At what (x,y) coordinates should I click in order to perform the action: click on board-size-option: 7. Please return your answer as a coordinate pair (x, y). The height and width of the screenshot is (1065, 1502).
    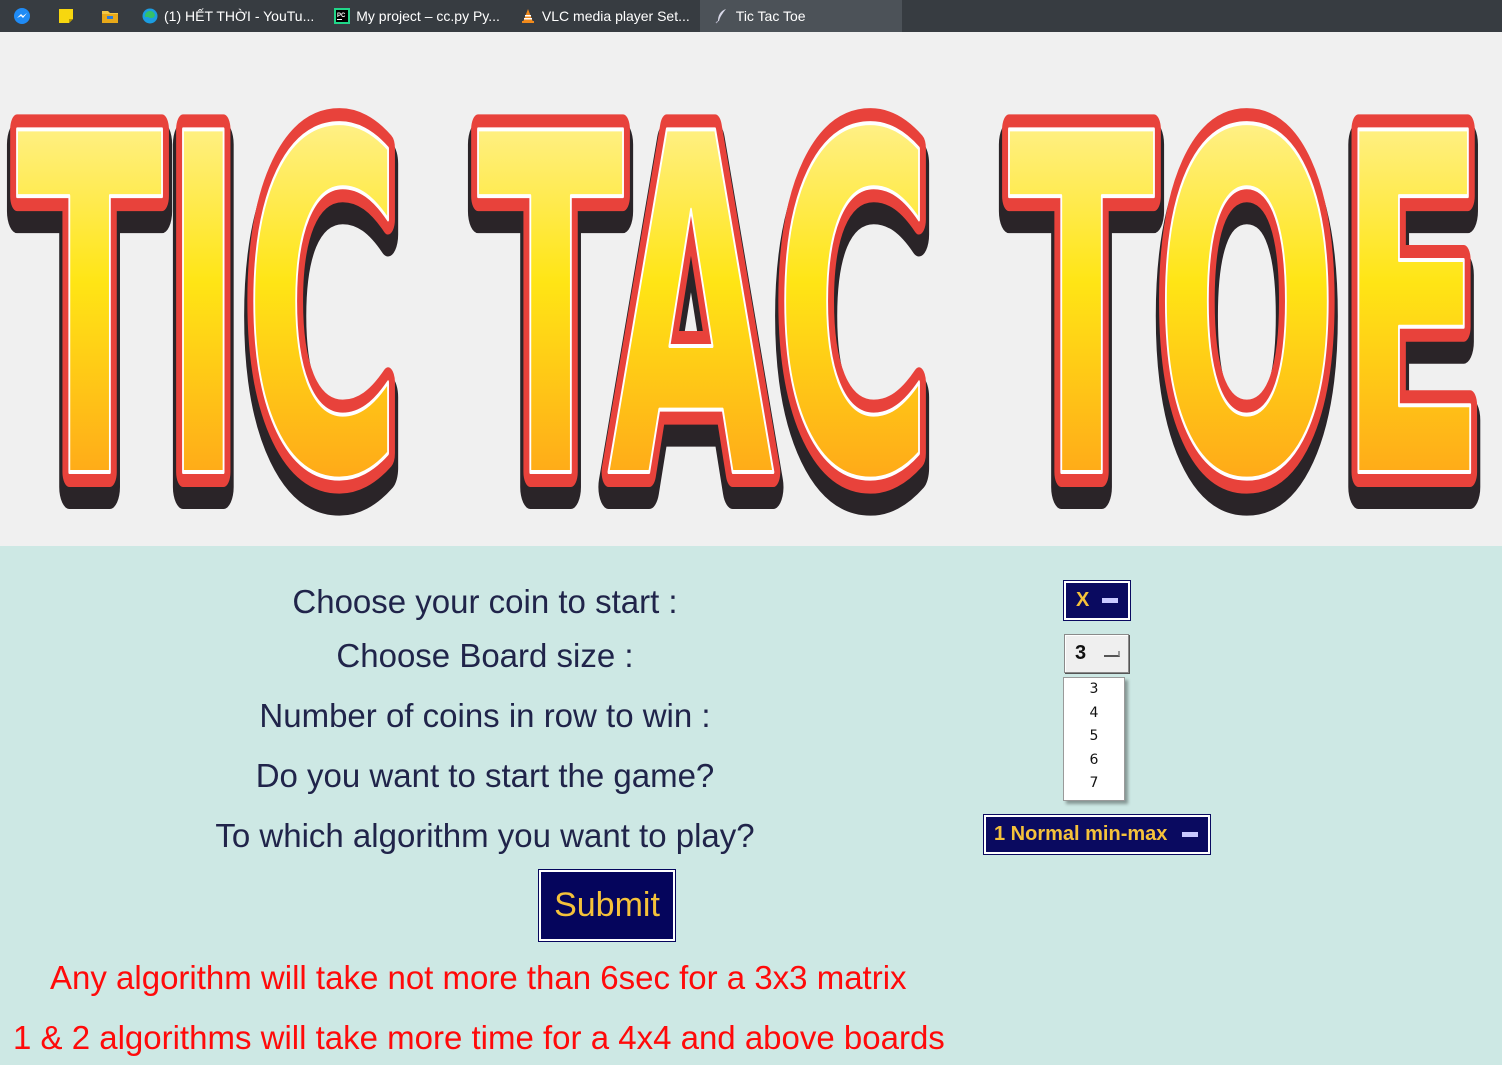
    Looking at the image, I should click on (1094, 784).